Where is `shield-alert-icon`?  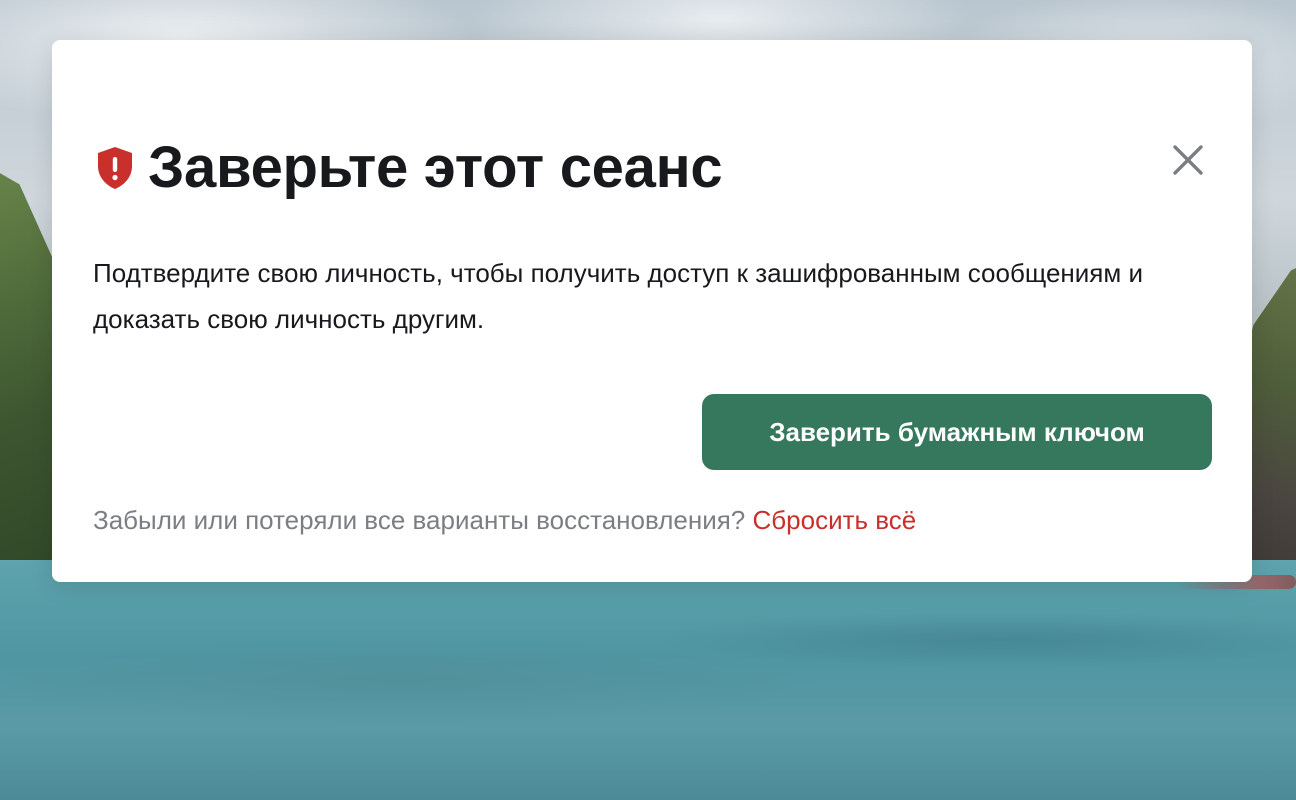 shield-alert-icon is located at coordinates (115, 168).